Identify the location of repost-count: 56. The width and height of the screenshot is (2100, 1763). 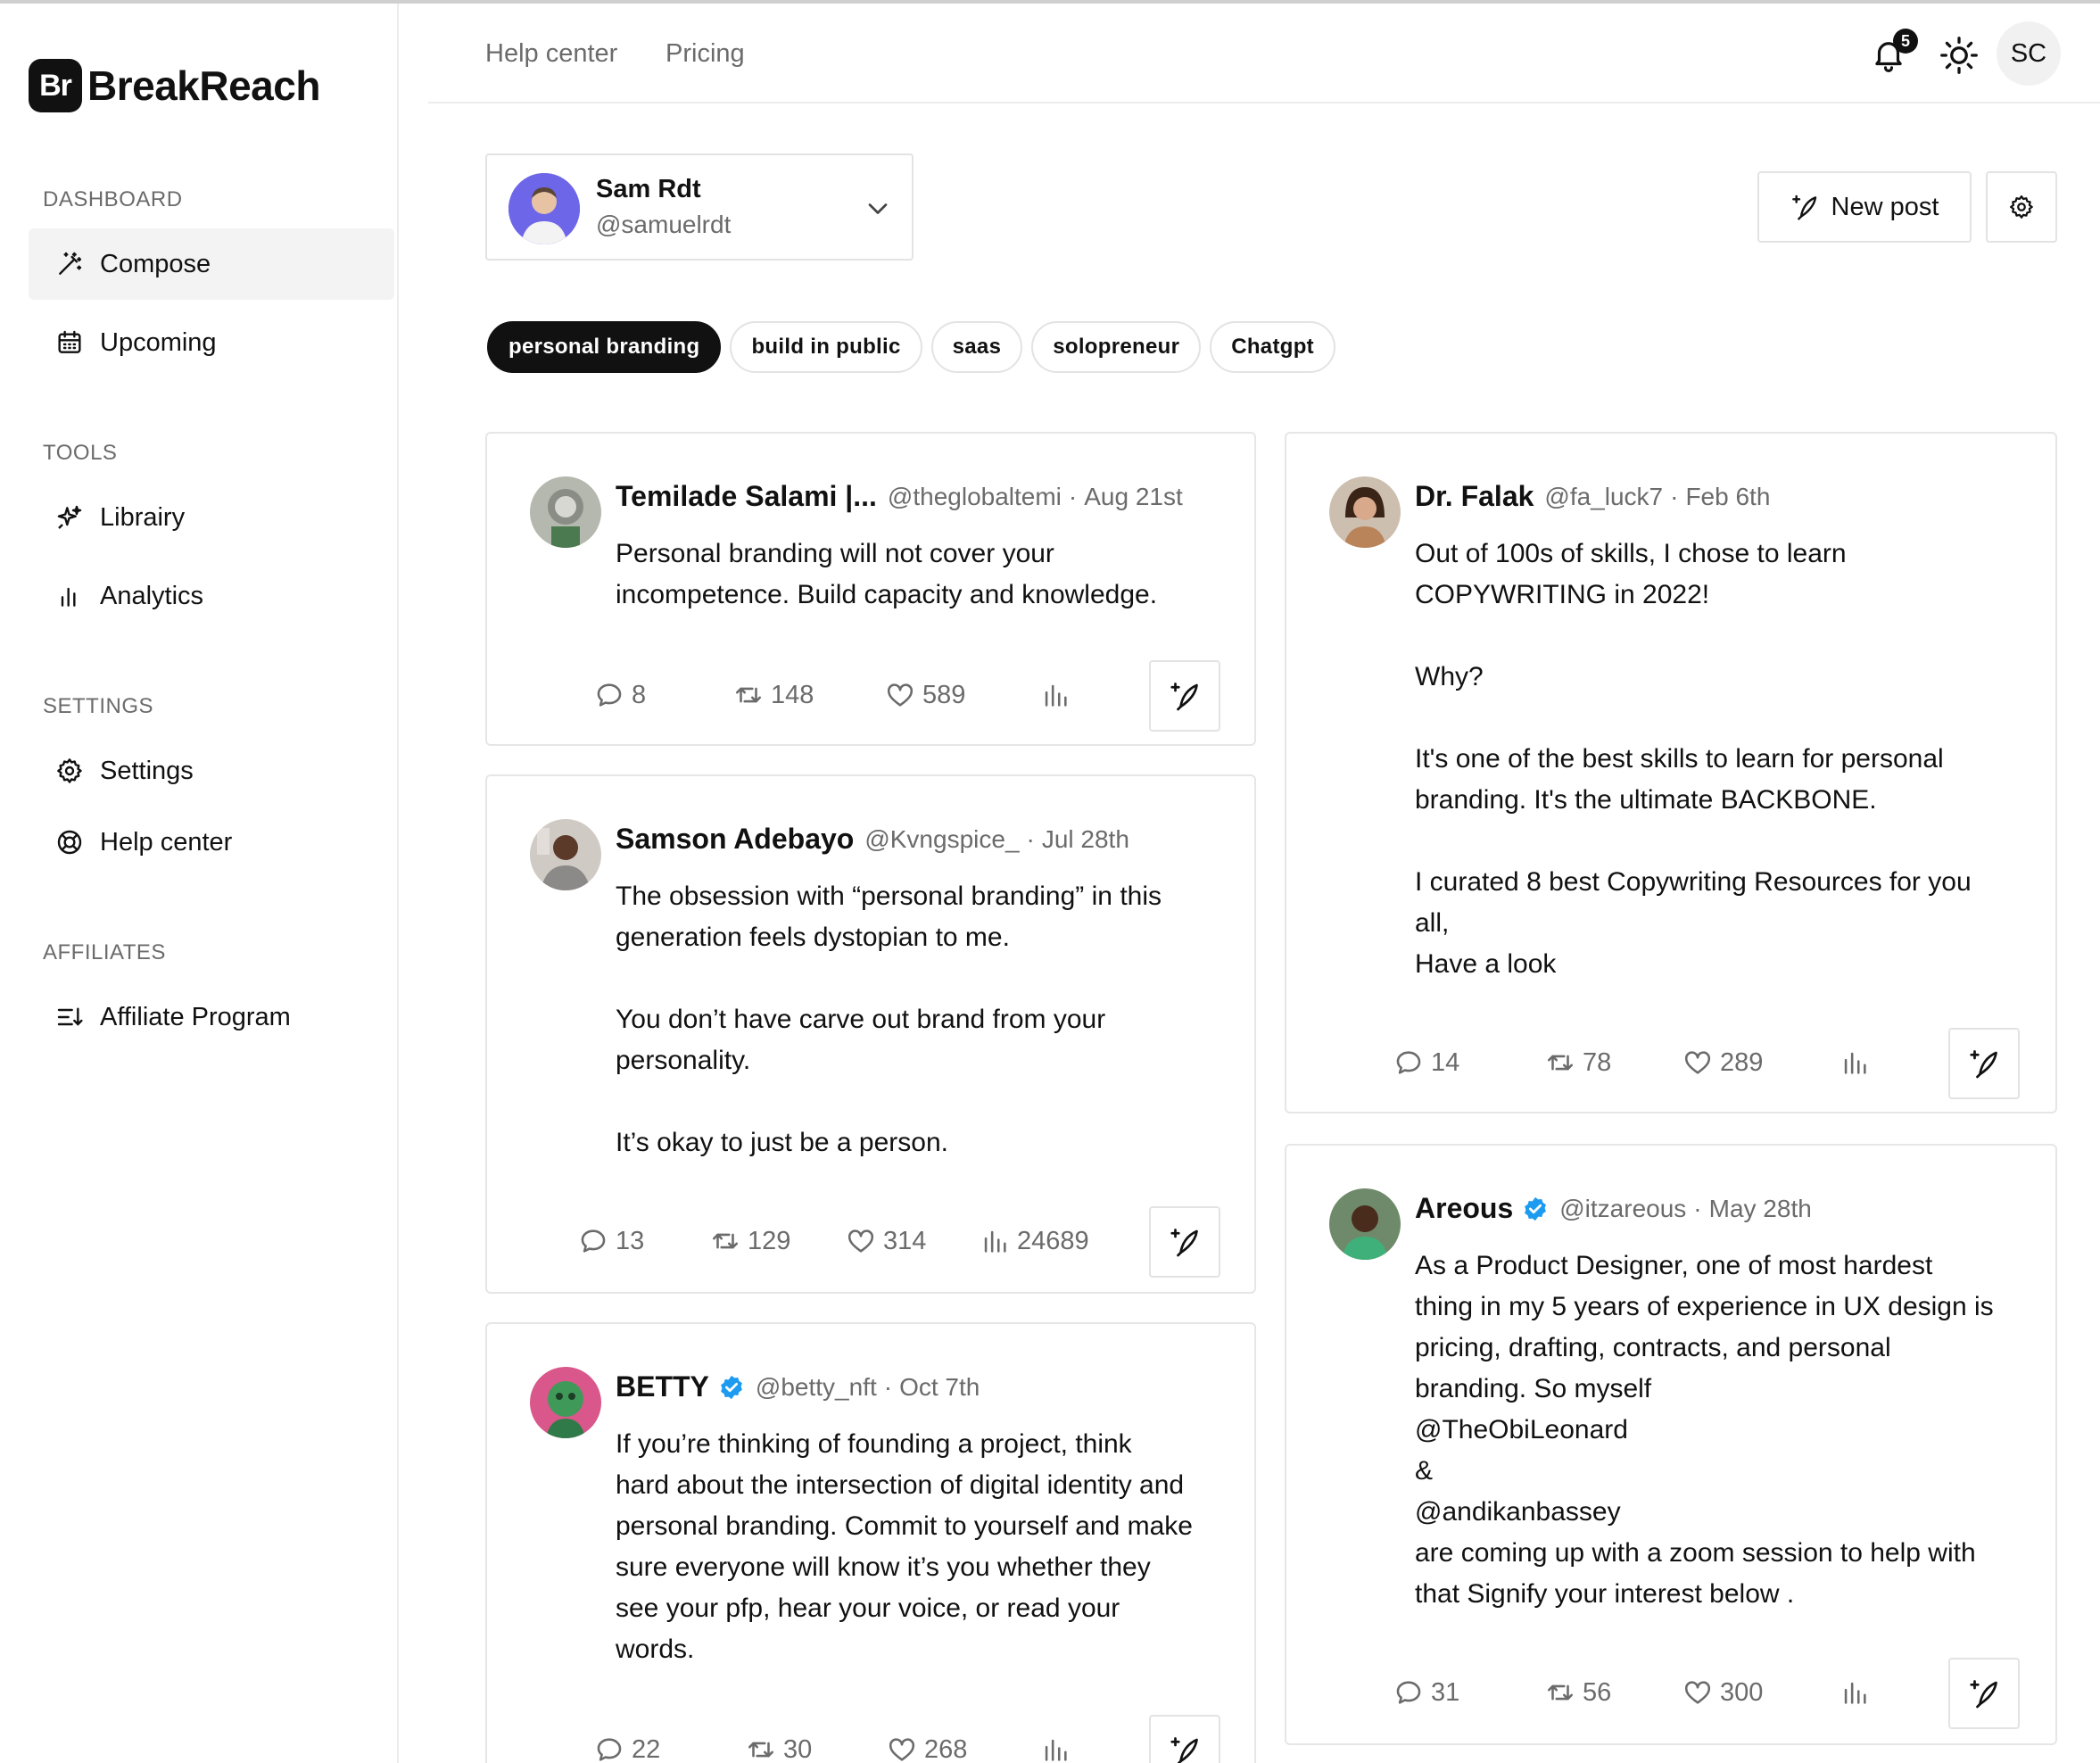
(1578, 1692).